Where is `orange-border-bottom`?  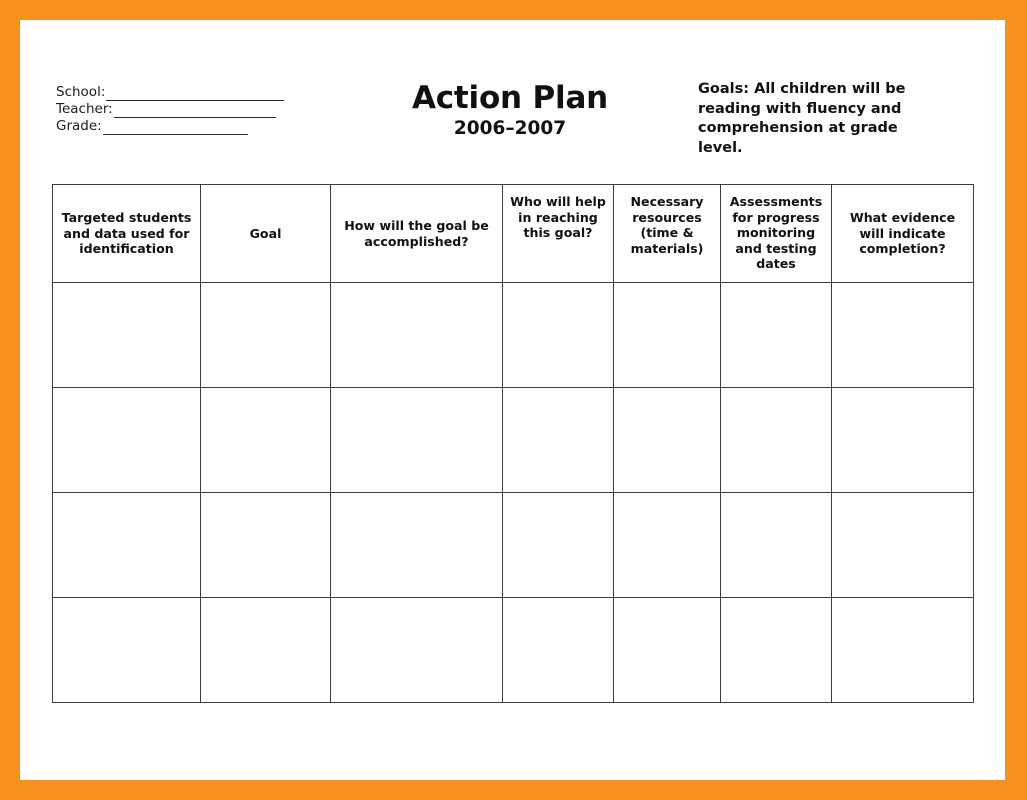 orange-border-bottom is located at coordinates (513, 790).